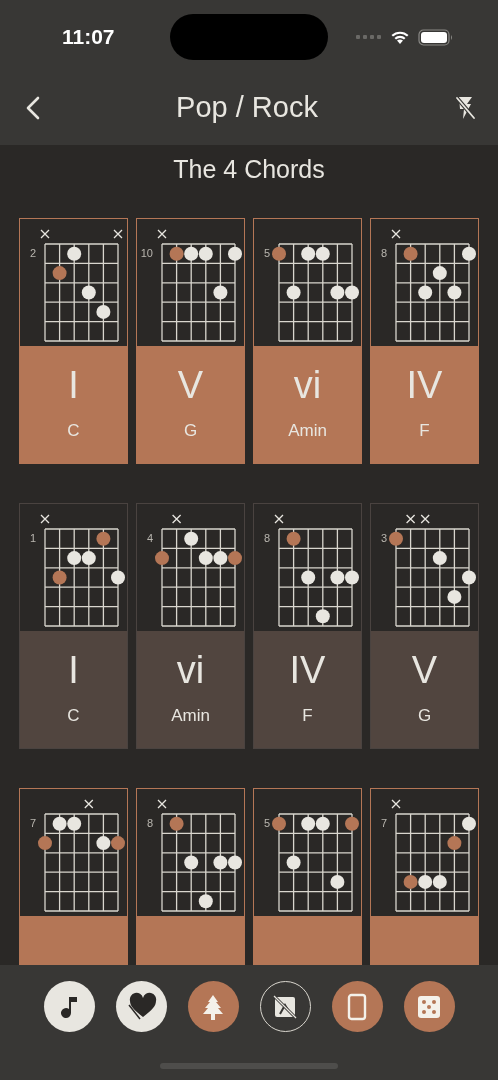  Describe the element at coordinates (436, 37) in the screenshot. I see `battery-icon` at that location.